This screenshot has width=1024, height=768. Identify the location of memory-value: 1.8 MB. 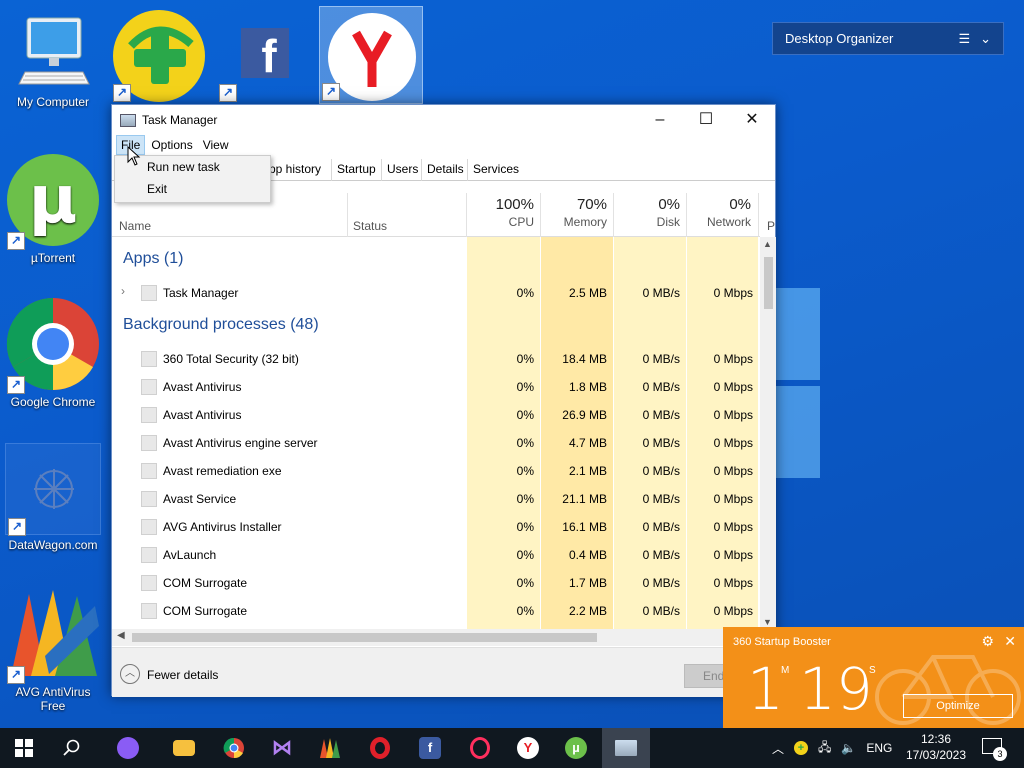
(587, 387).